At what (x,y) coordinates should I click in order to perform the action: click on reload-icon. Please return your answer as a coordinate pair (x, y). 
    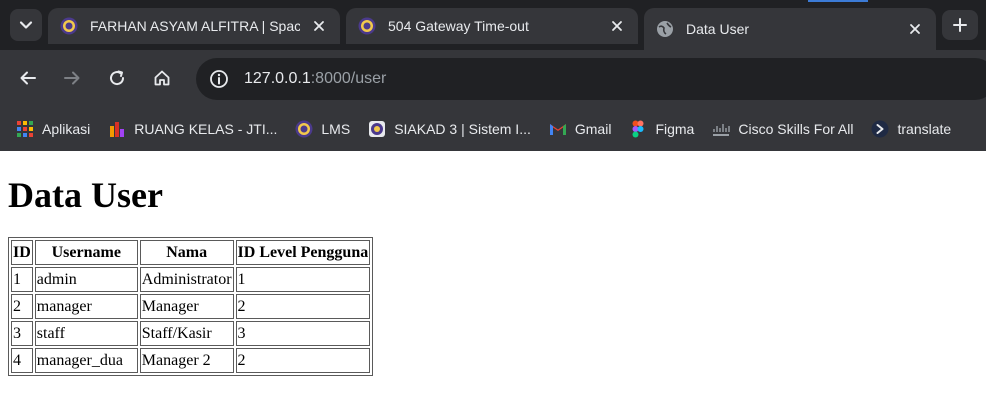
    Looking at the image, I should click on (117, 78).